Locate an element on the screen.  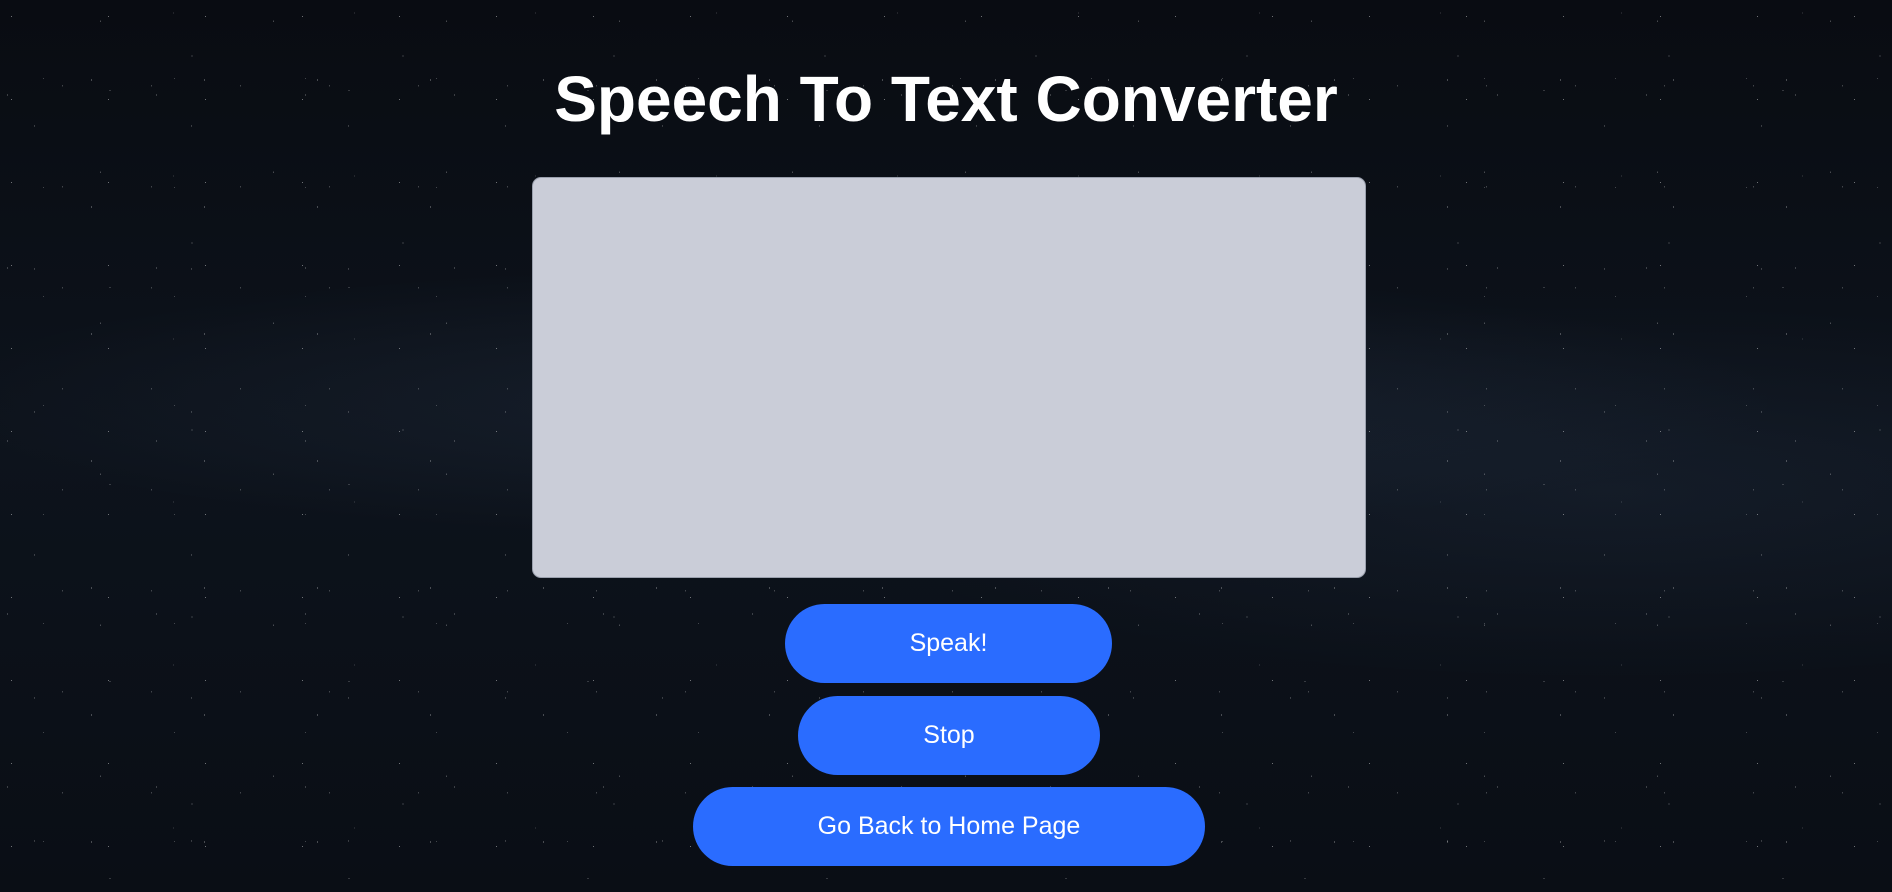
stop-button-label: Stop is located at coordinates (949, 735).